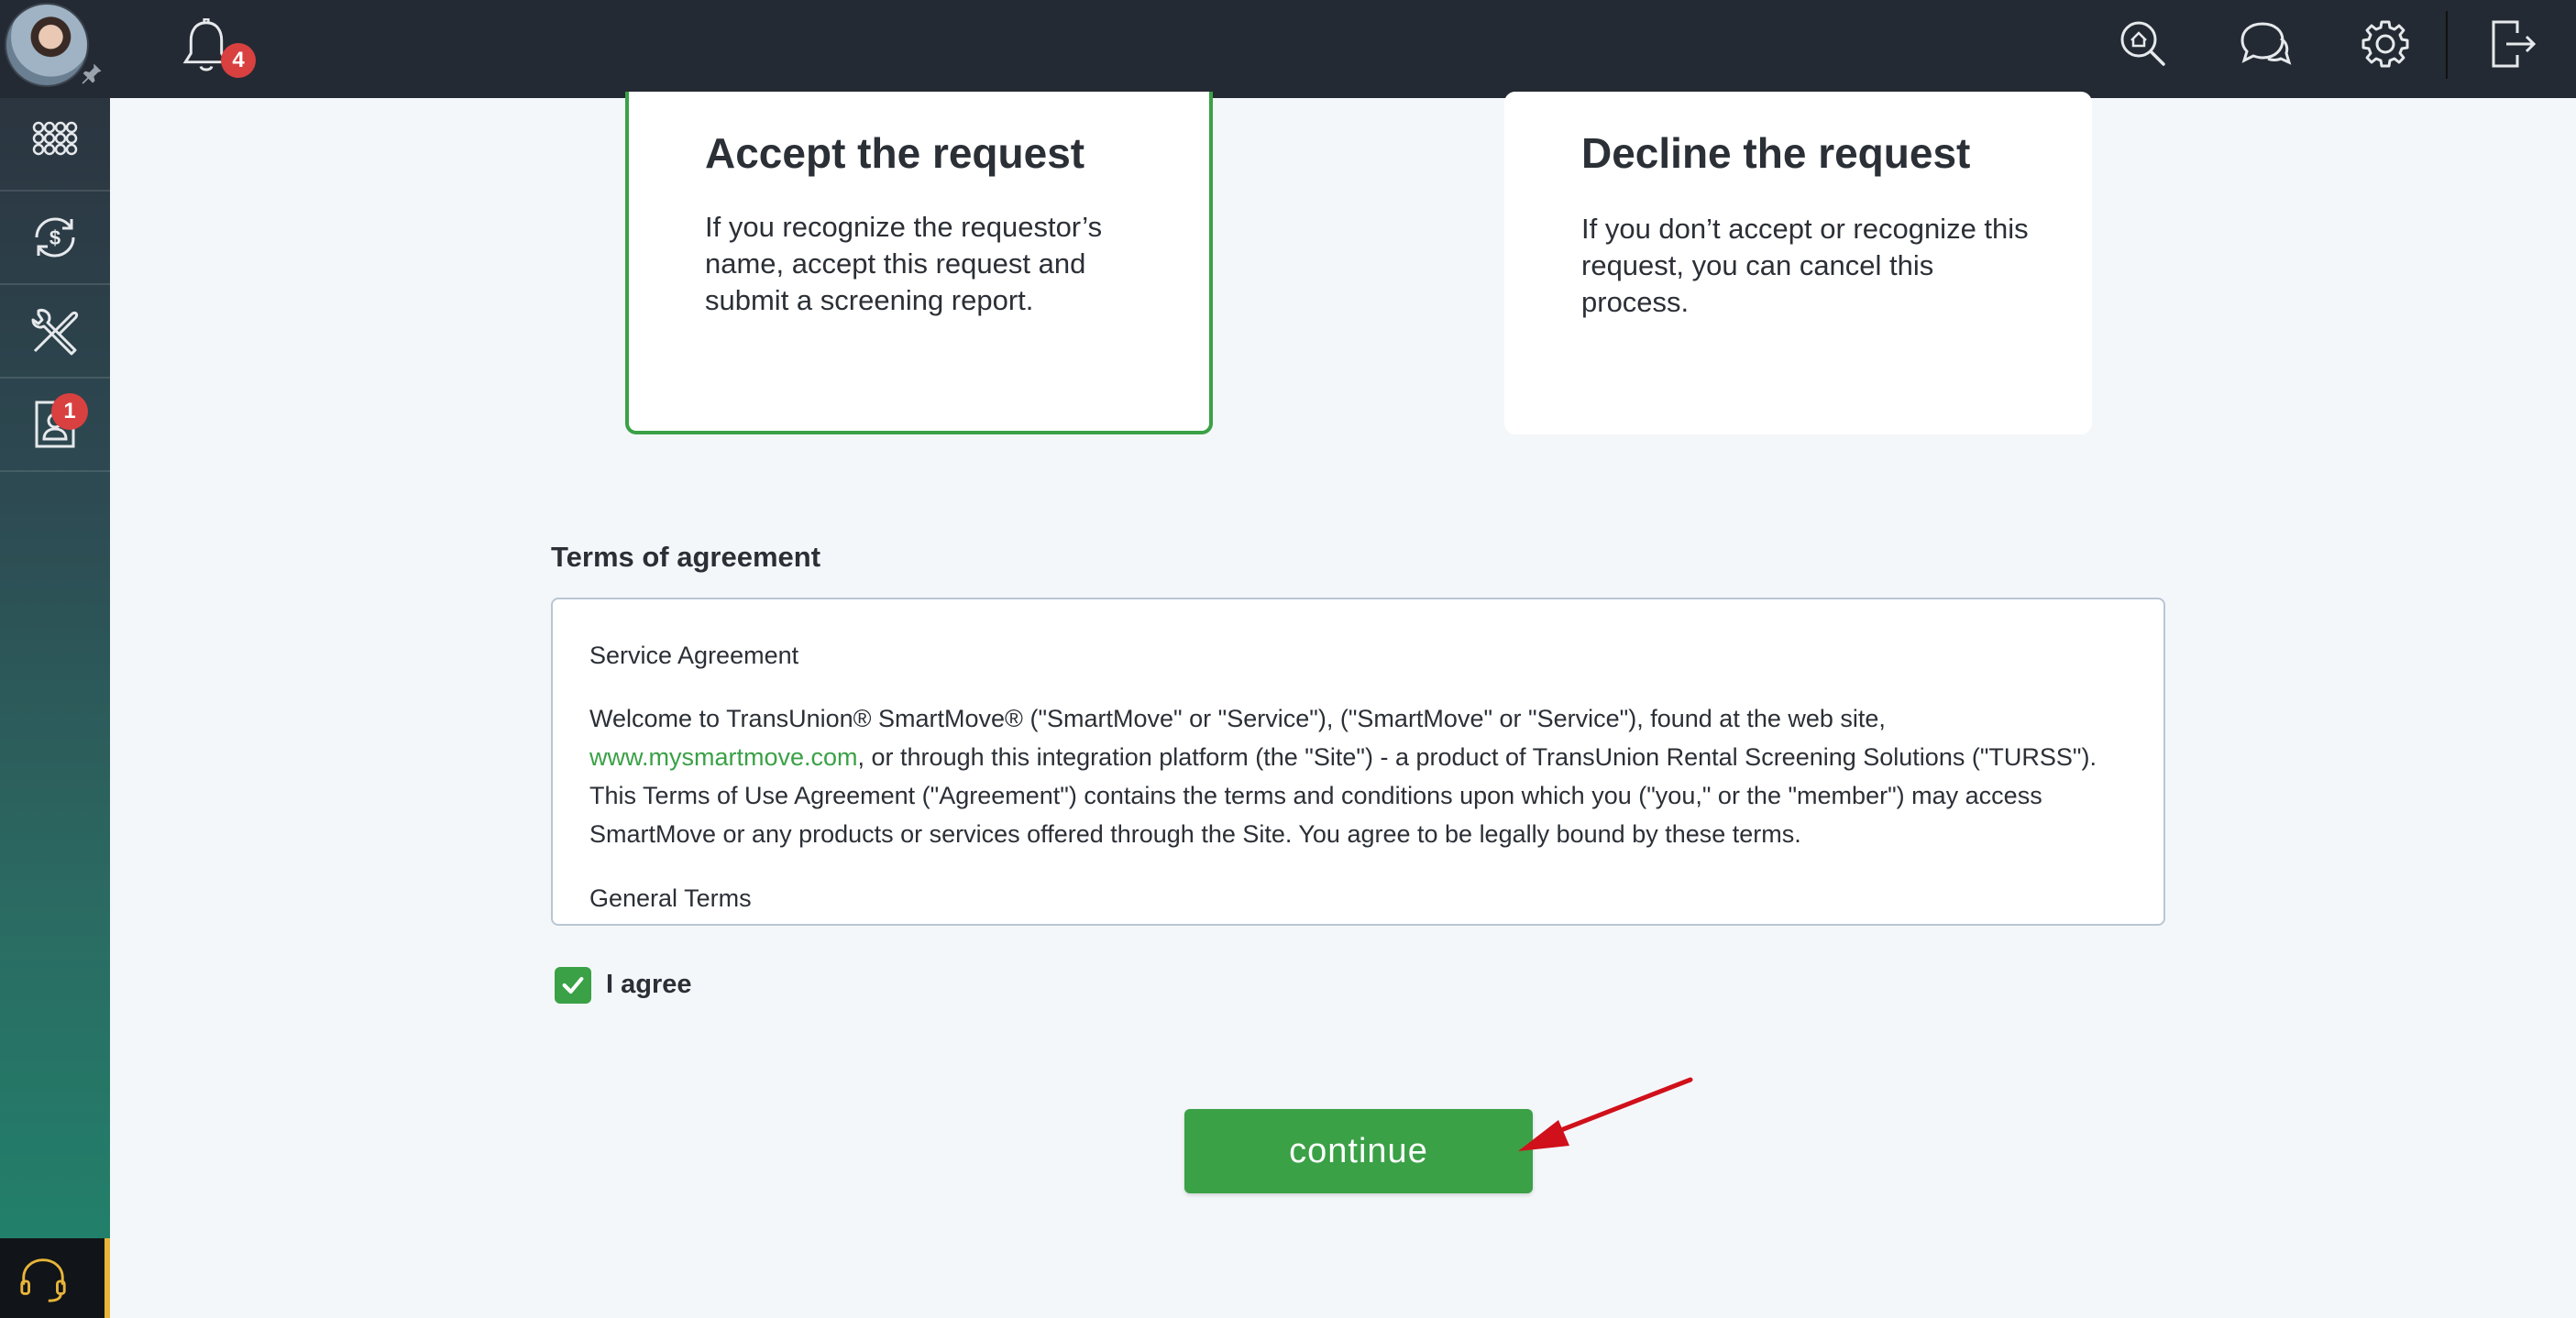 This screenshot has width=2576, height=1318. Describe the element at coordinates (55, 138) in the screenshot. I see `apps-grid-icon` at that location.